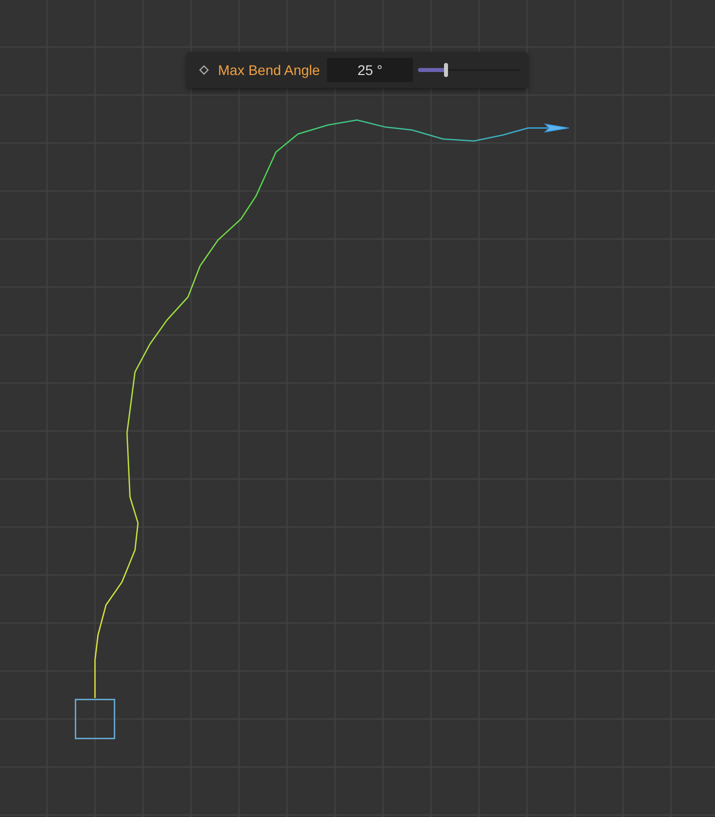  What do you see at coordinates (95, 719) in the screenshot?
I see `square-node` at bounding box center [95, 719].